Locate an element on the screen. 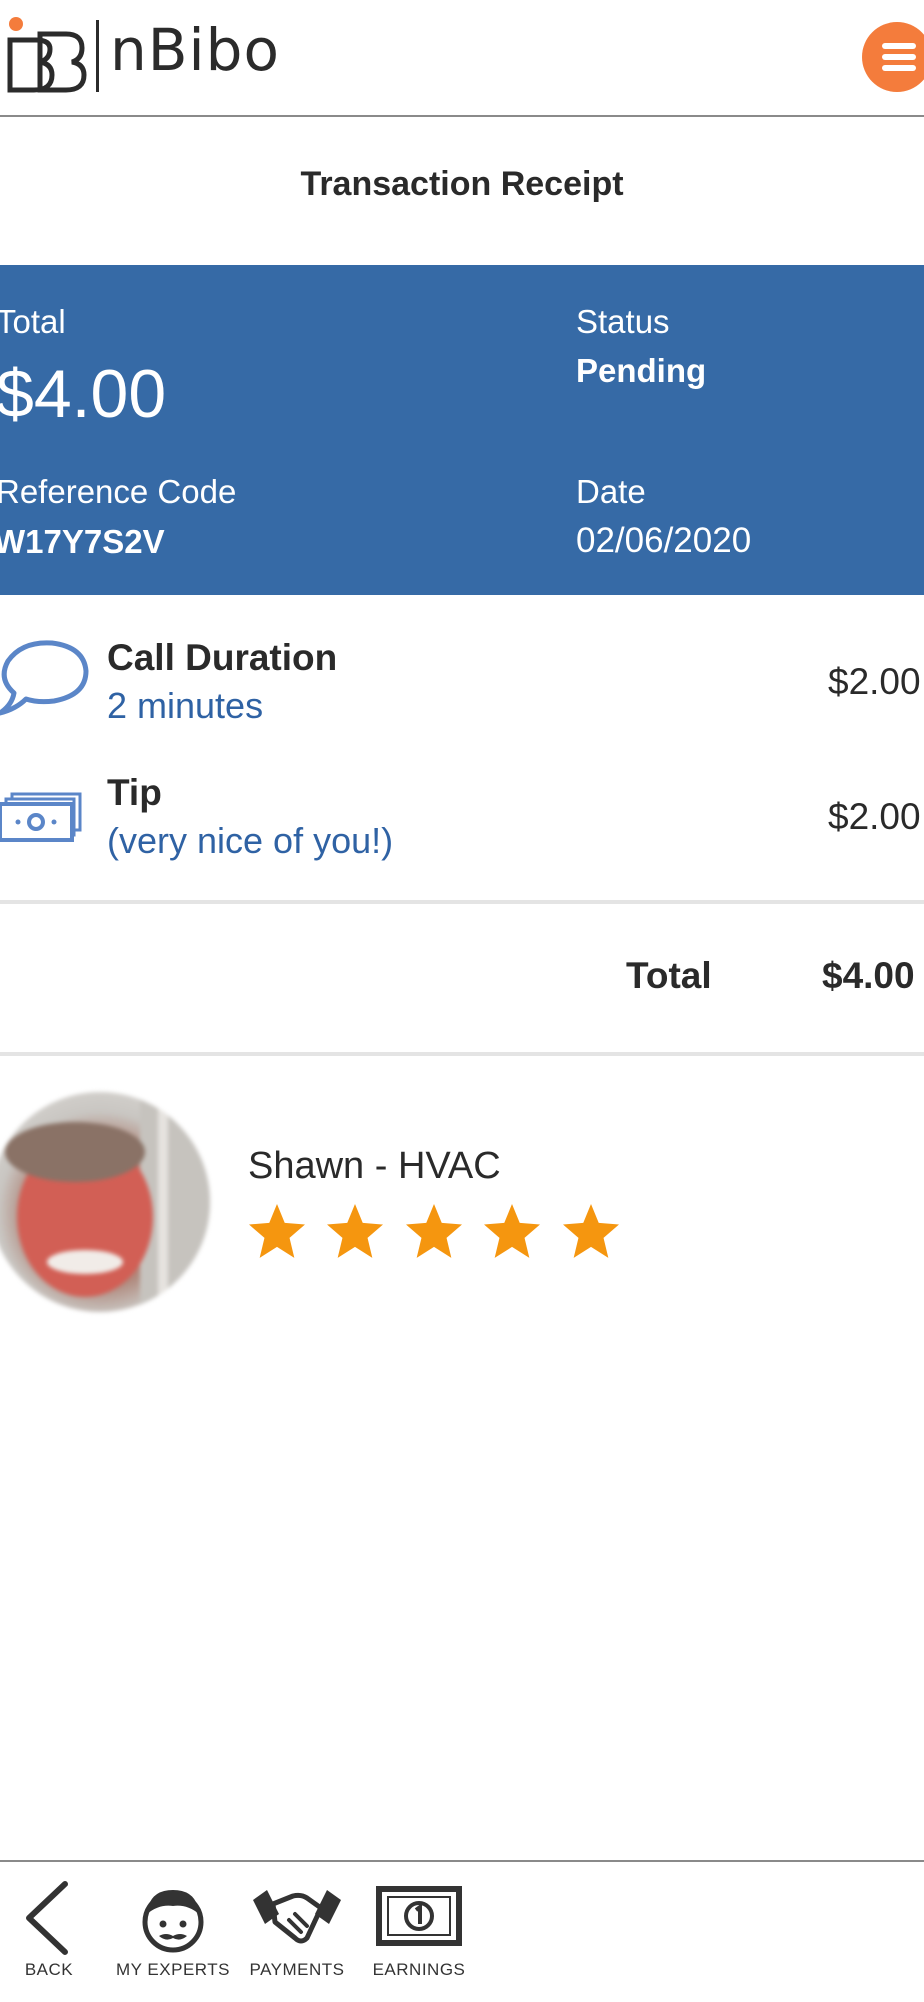 The image size is (924, 2002). menu-button is located at coordinates (893, 57).